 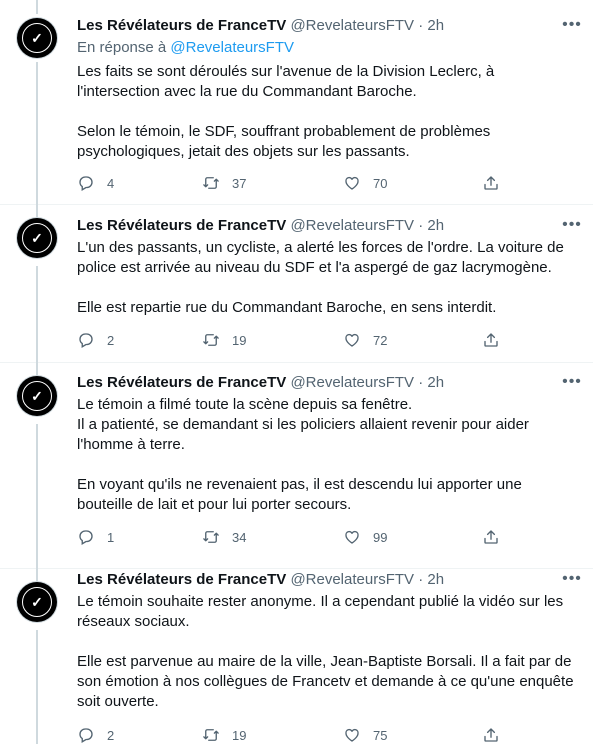 I want to click on reply-context: En réponse à @RevelateursFTV, so click(x=185, y=48).